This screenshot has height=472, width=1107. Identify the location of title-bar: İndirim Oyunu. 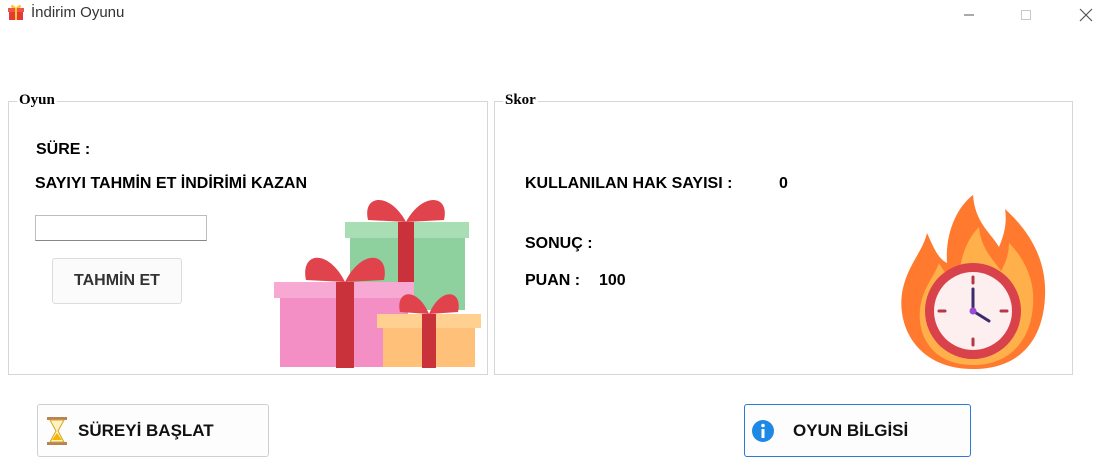
(553, 15).